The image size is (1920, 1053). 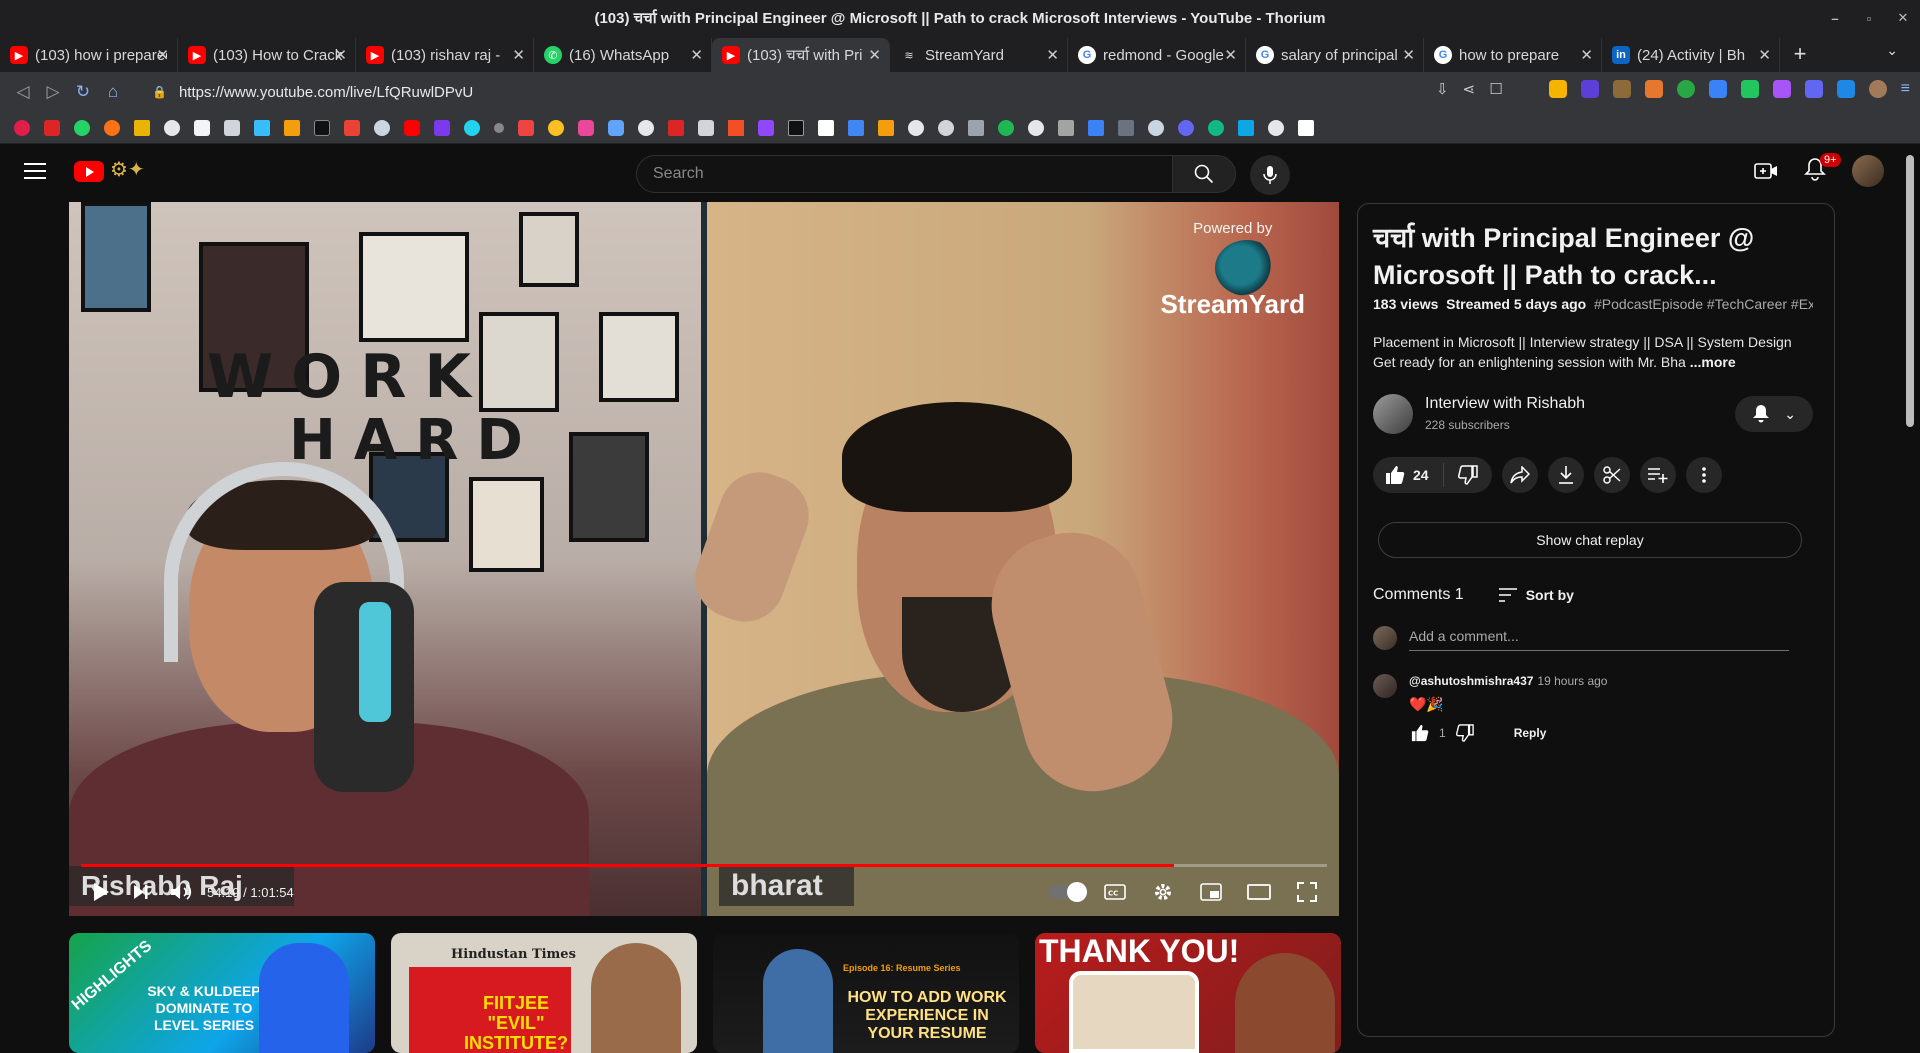 What do you see at coordinates (1766, 171) in the screenshot?
I see `create-video-icon` at bounding box center [1766, 171].